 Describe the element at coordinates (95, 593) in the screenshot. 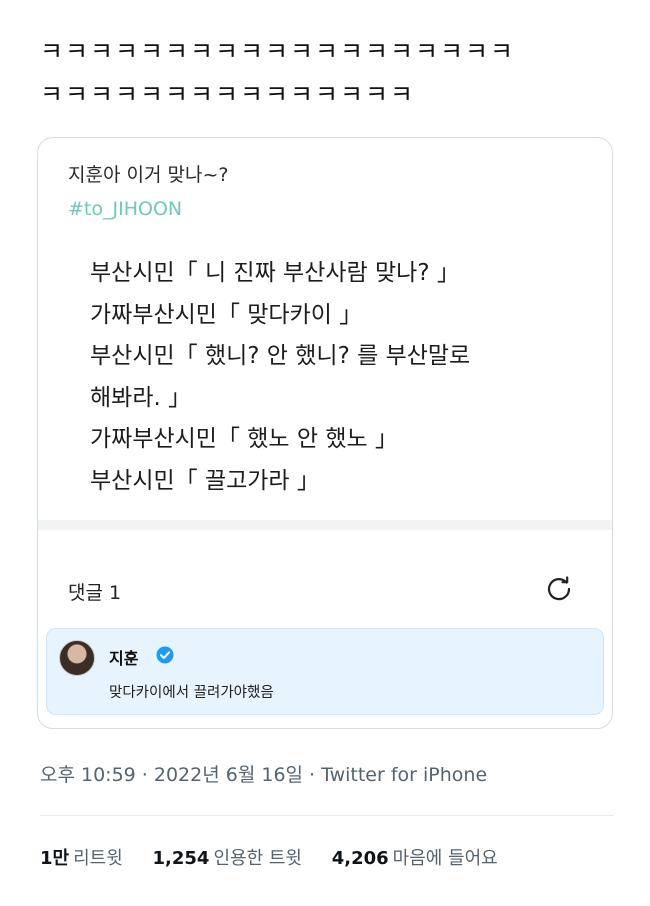

I see `comments-label: 댓글 1` at that location.